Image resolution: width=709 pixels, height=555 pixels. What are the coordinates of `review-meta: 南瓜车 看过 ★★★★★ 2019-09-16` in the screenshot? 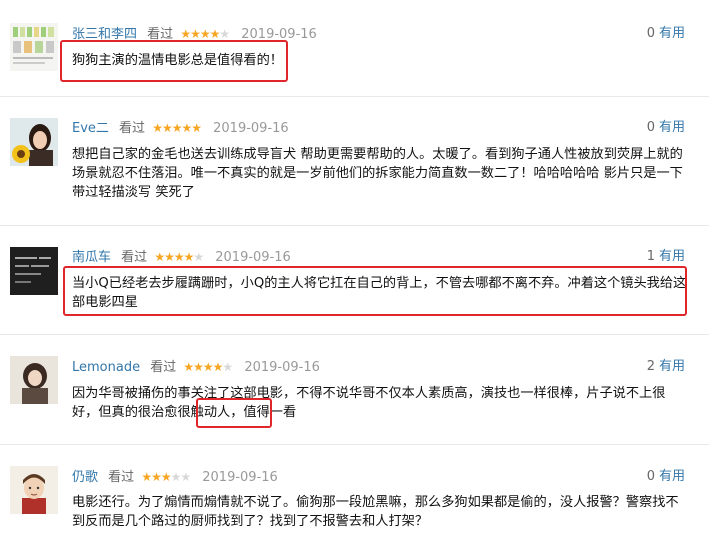 It's located at (181, 257).